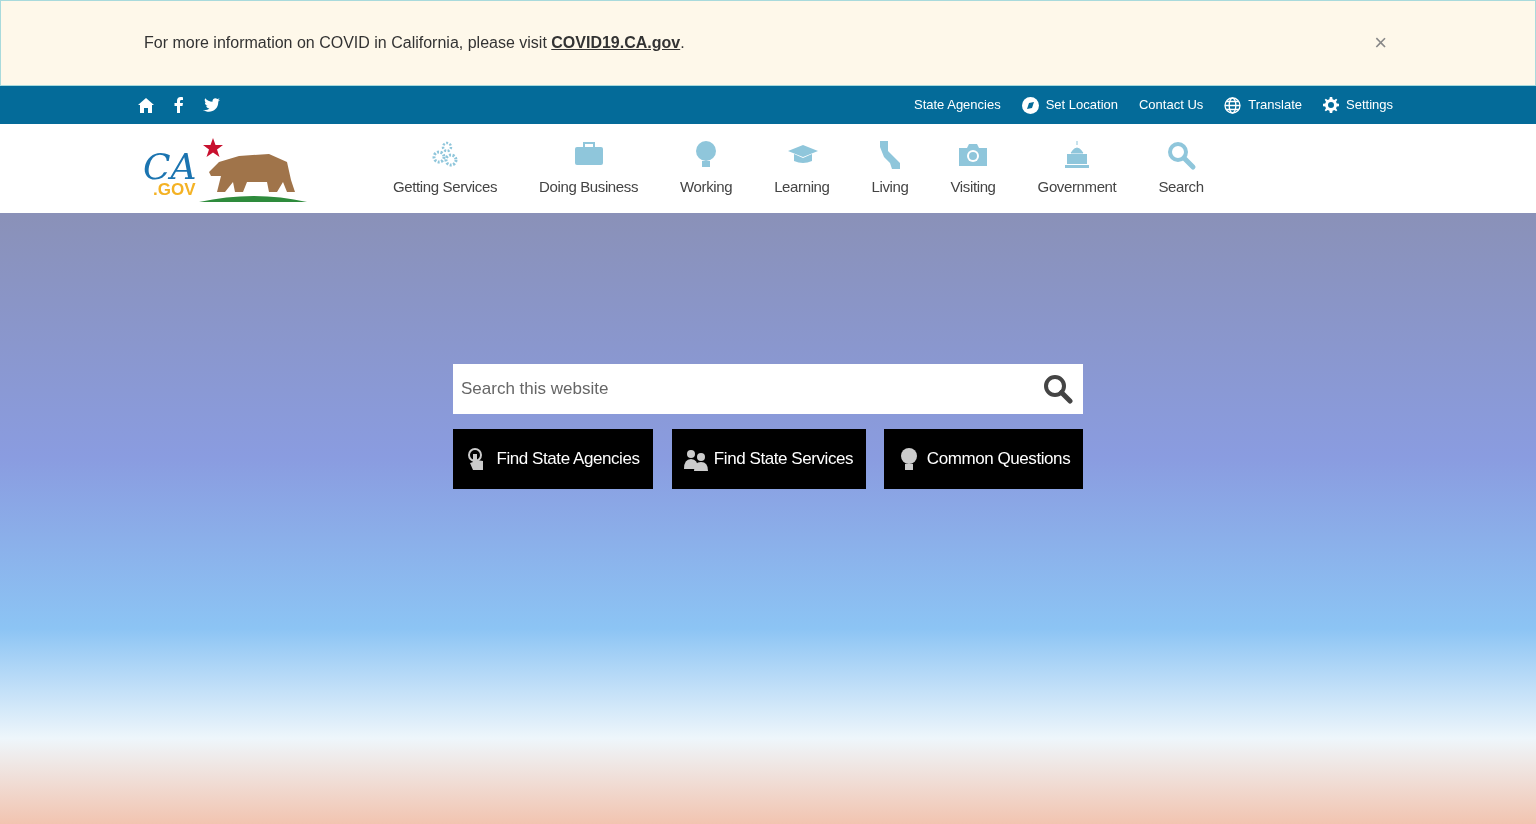  I want to click on search-icon, so click(1058, 389).